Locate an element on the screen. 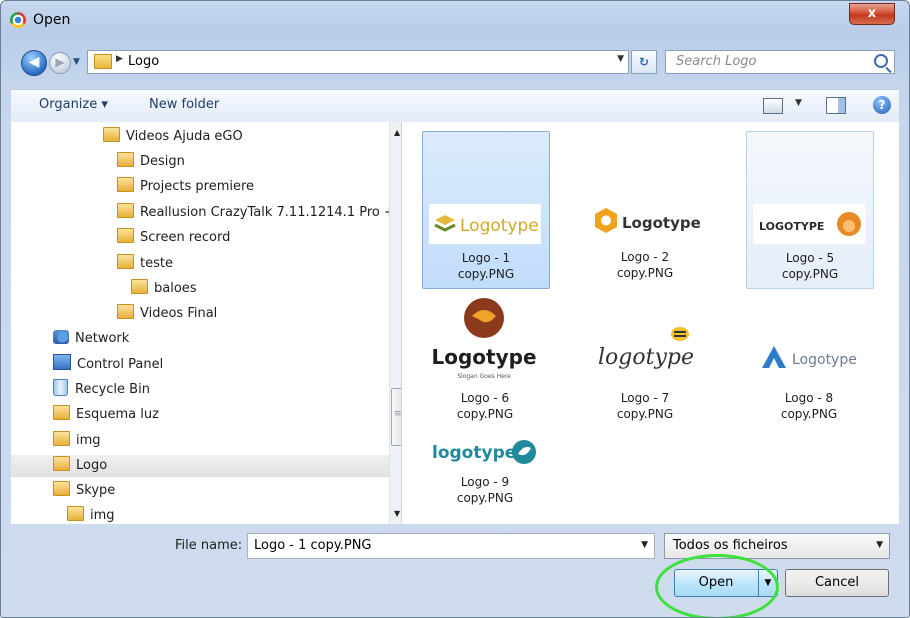 Image resolution: width=910 pixels, height=618 pixels. file-name-line1: Logo - 1 is located at coordinates (486, 258).